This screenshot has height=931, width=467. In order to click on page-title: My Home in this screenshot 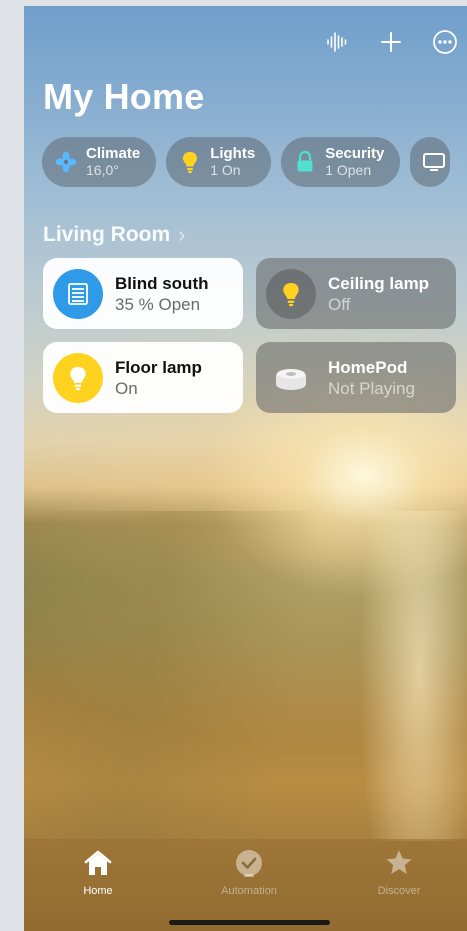, I will do `click(124, 96)`.